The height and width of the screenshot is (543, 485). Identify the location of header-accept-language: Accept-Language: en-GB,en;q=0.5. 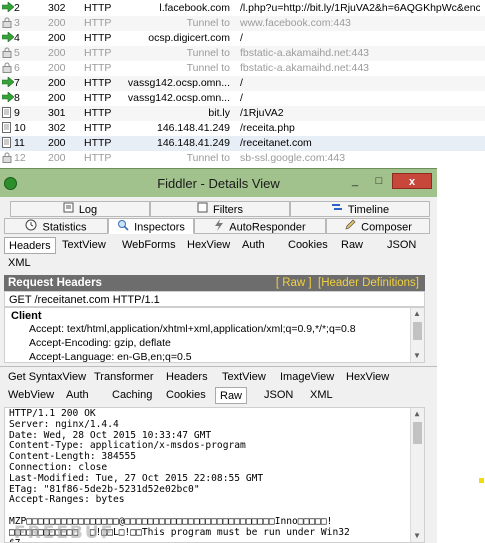
(110, 357).